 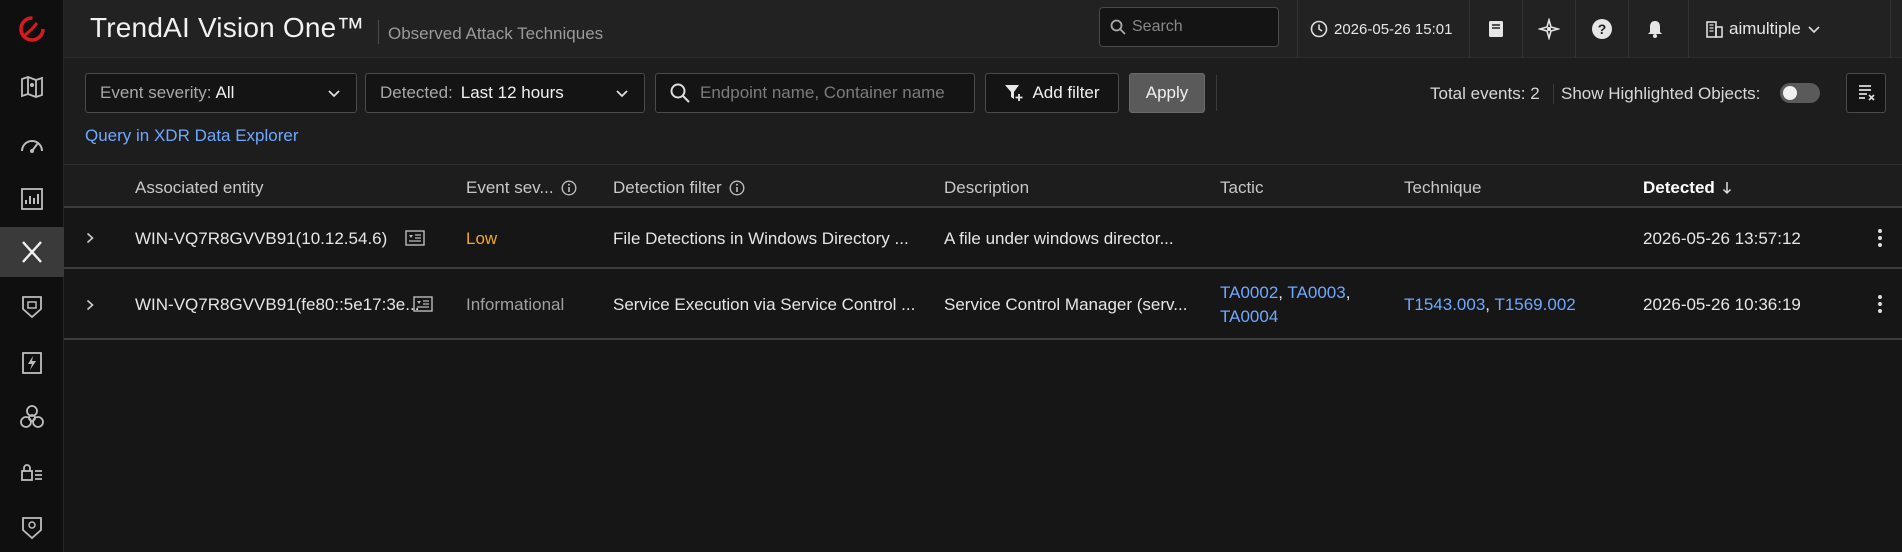 I want to click on tactic-link: TA0002, so click(x=1249, y=292).